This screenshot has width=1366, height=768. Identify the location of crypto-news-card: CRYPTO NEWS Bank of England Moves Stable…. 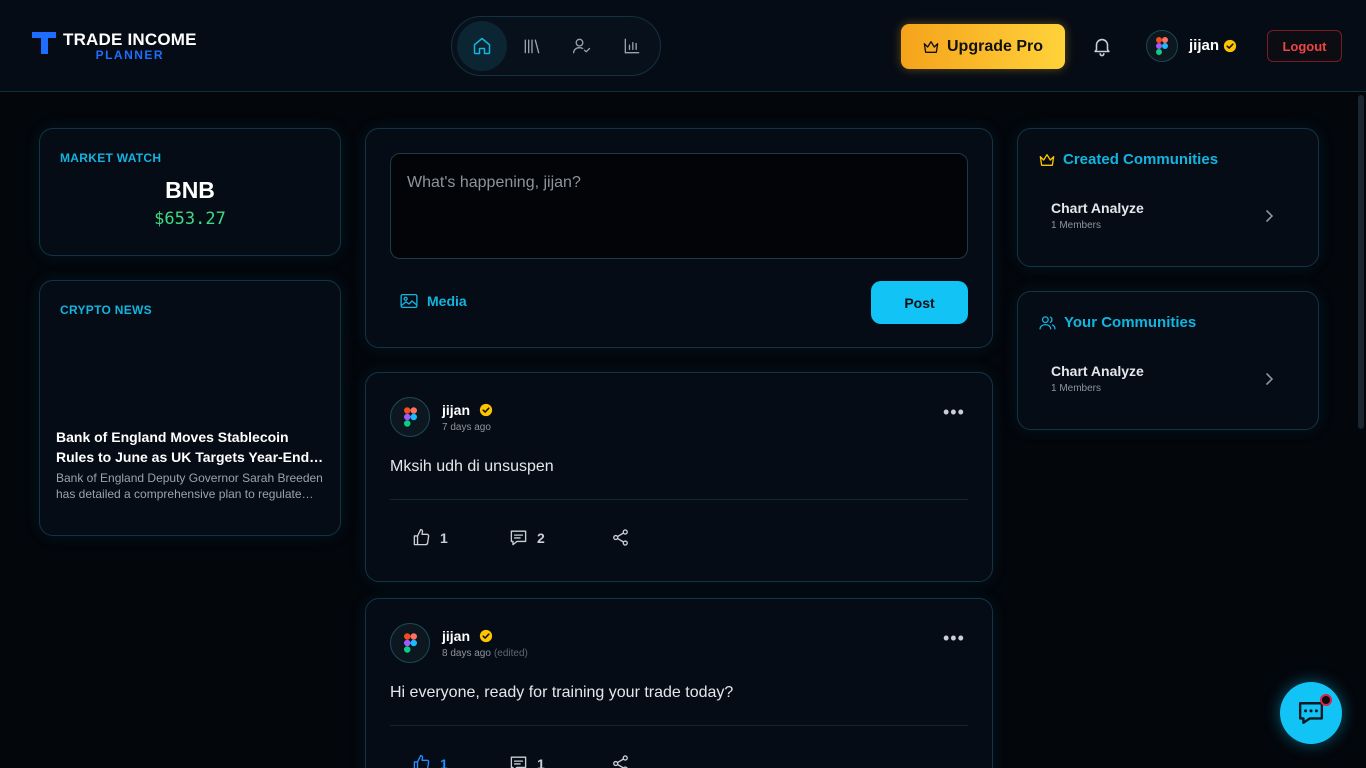
(190, 408).